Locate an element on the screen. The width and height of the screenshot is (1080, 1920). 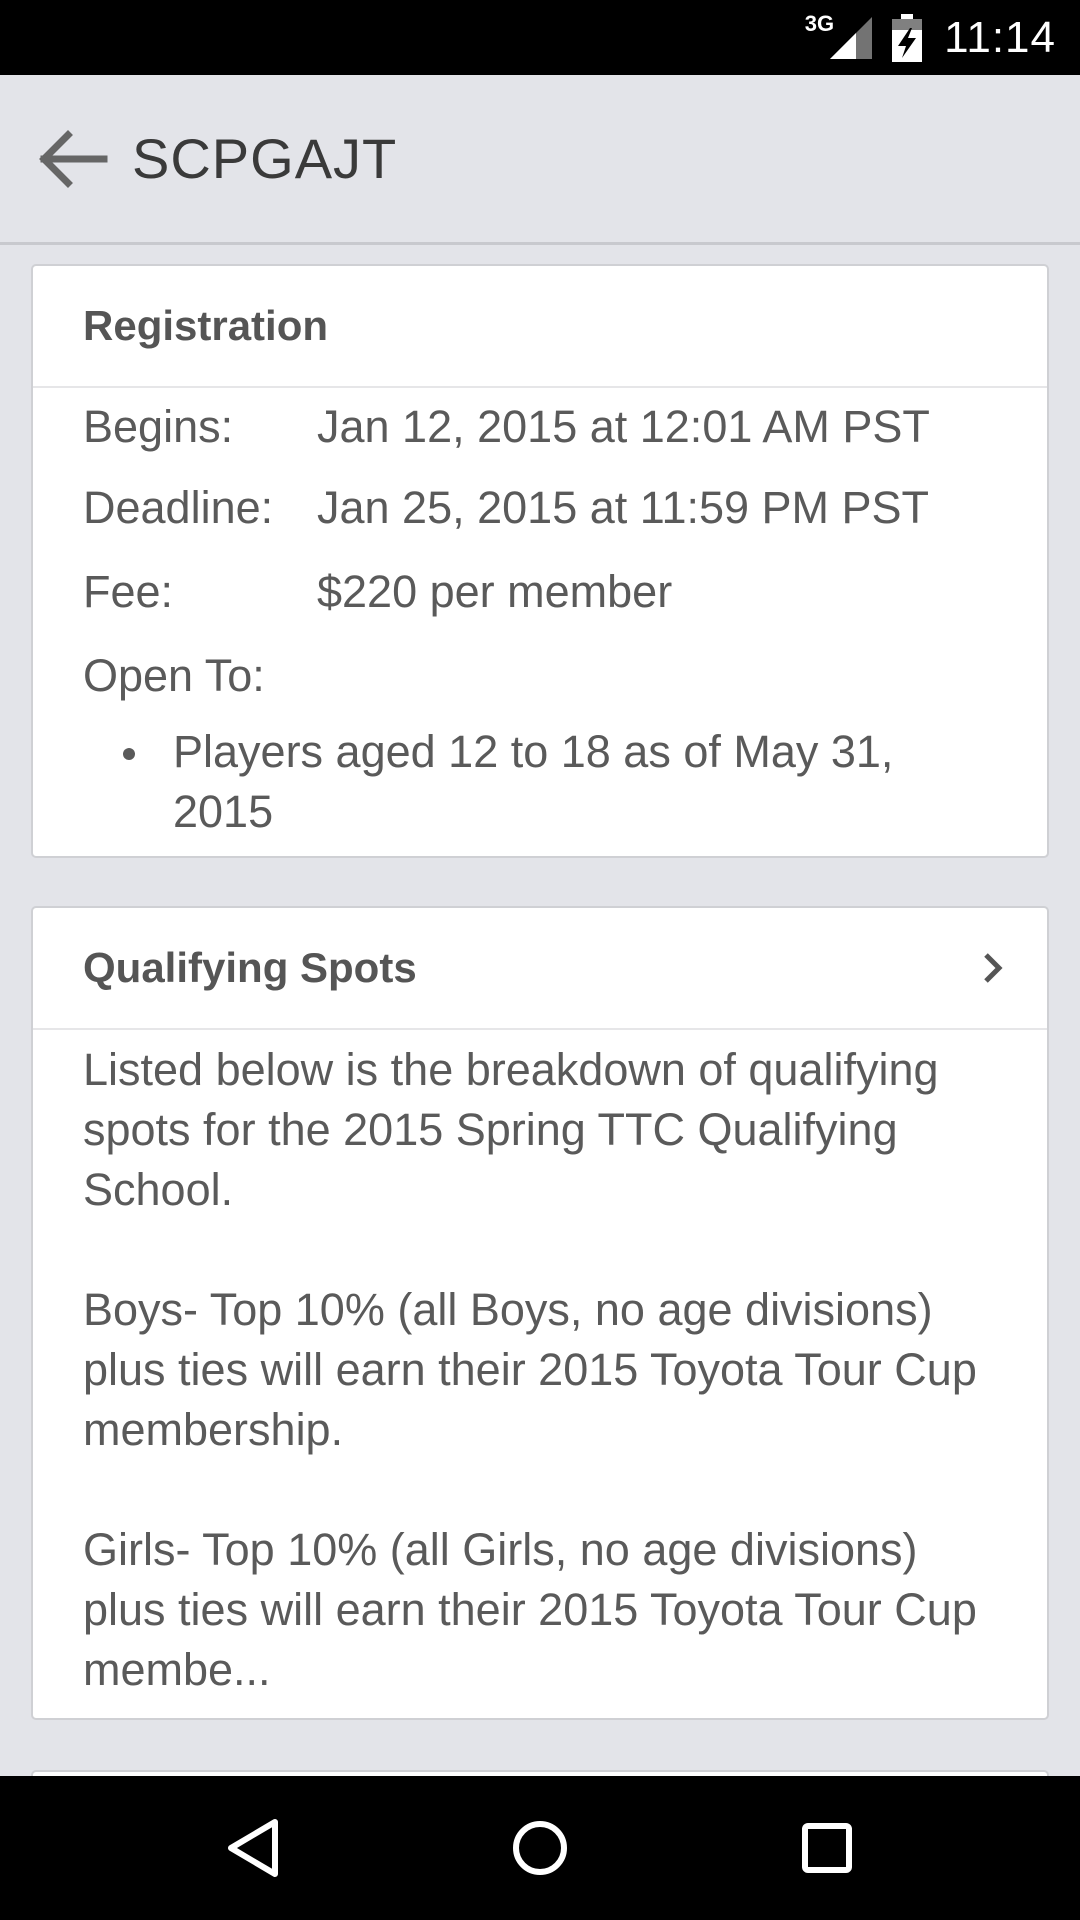
clock: 11:14 is located at coordinates (1000, 37).